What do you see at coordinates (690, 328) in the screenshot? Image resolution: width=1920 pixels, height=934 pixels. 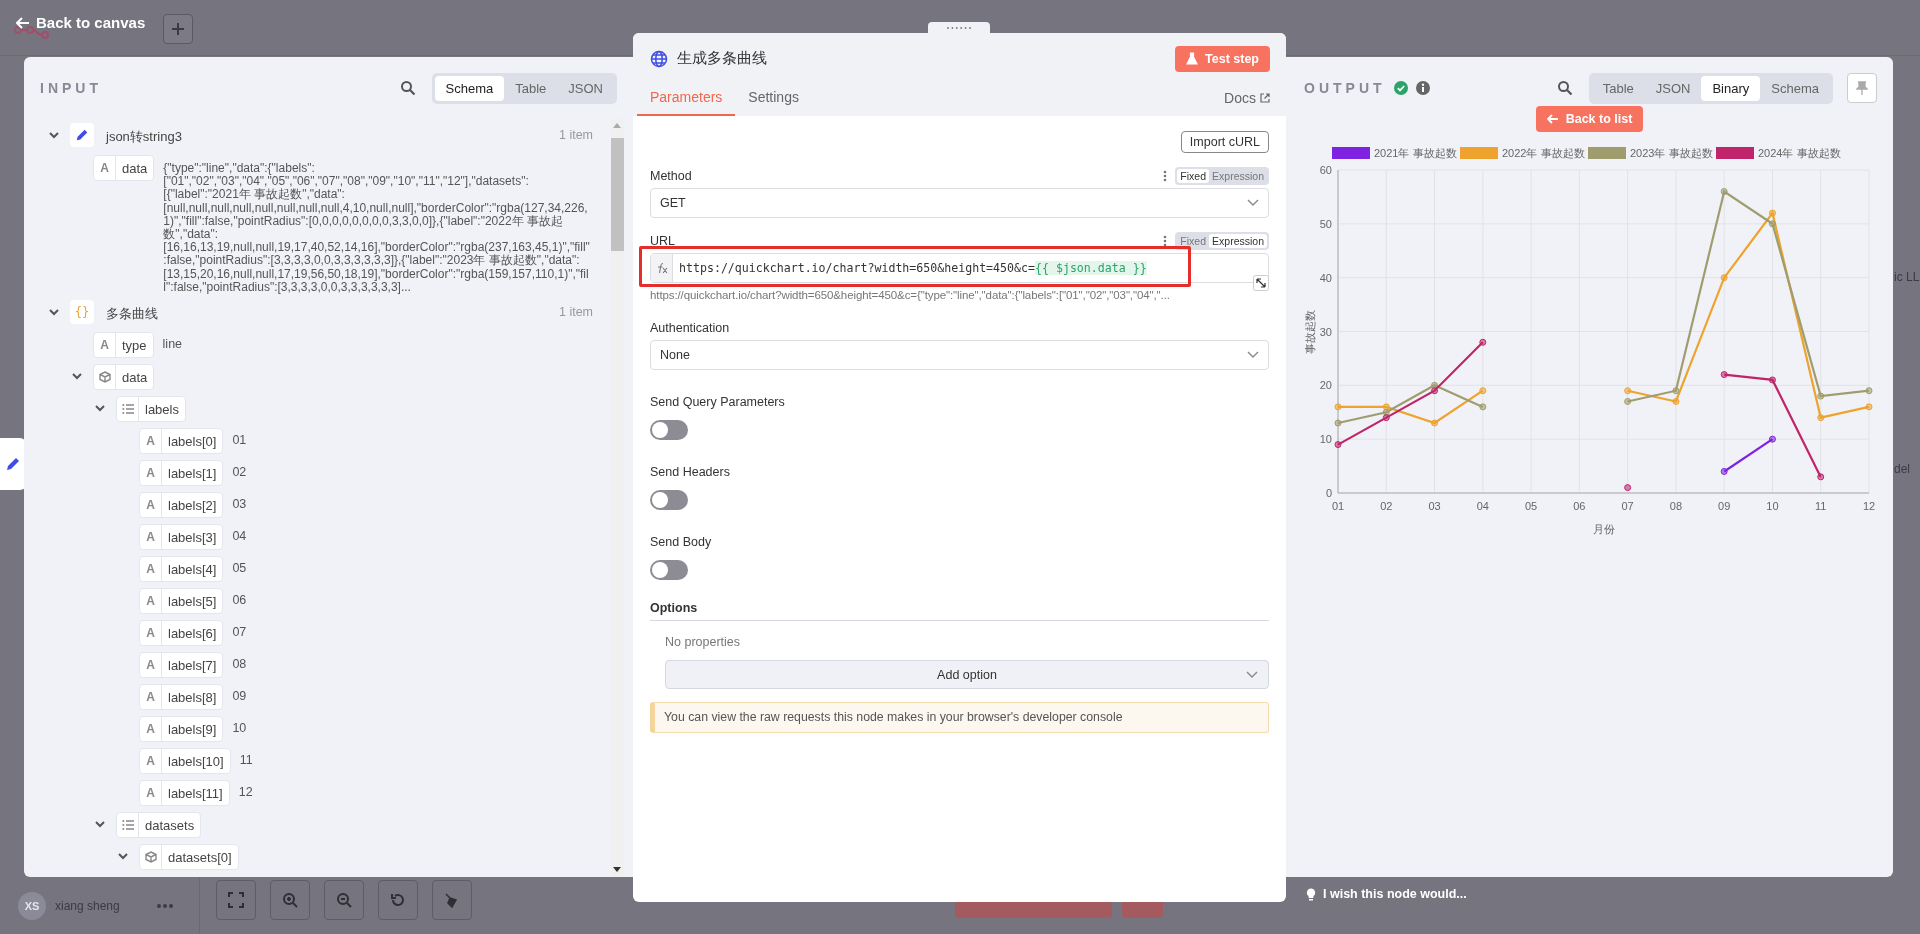 I see `field-label: Authentication` at bounding box center [690, 328].